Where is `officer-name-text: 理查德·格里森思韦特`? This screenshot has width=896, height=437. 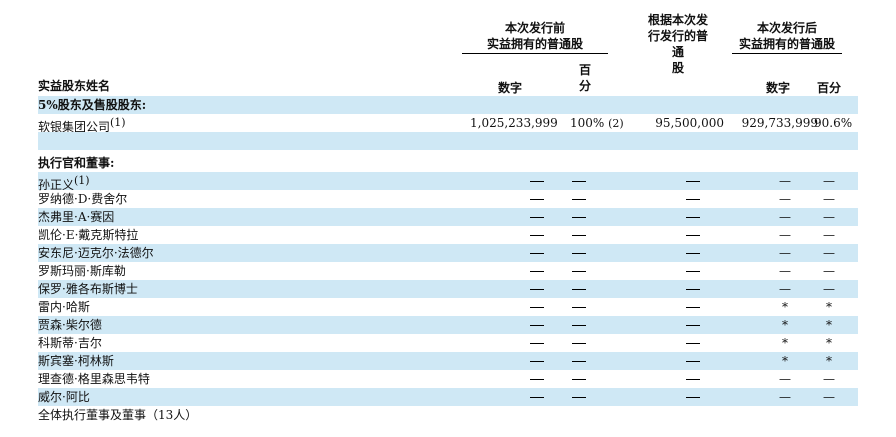
officer-name-text: 理查德·格里森思韦特 is located at coordinates (94, 379).